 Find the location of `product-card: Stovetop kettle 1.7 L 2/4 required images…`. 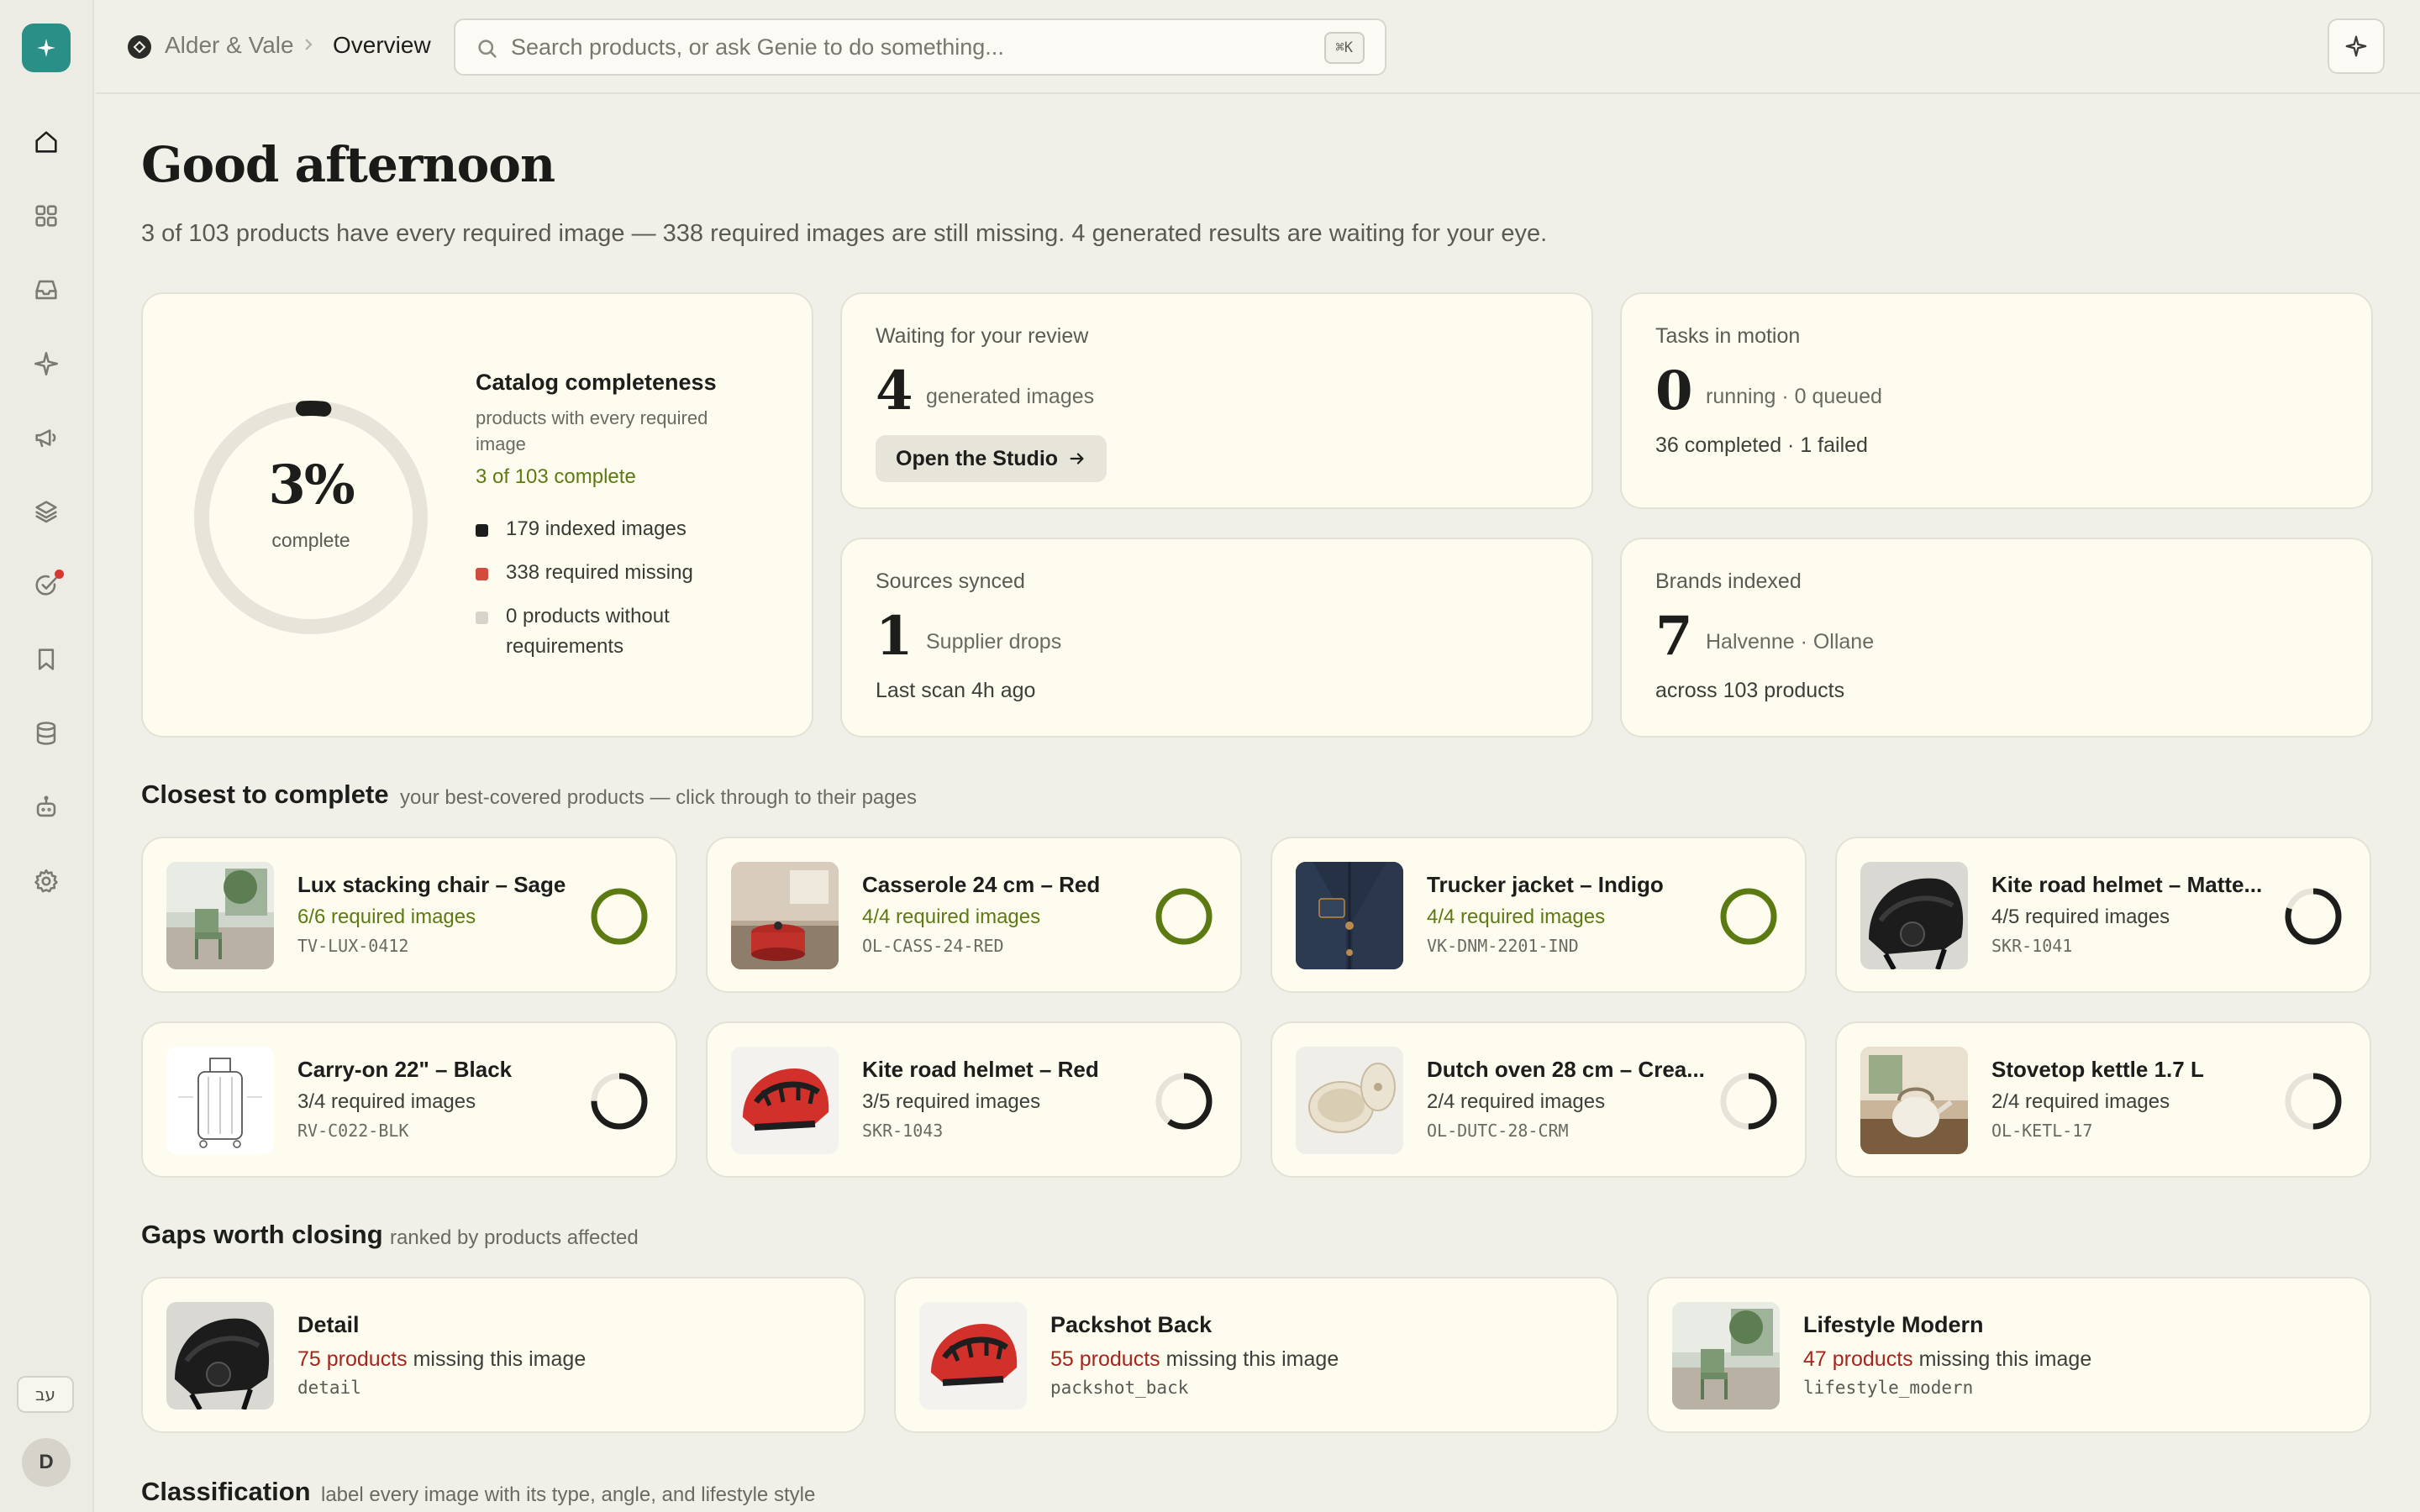

product-card: Stovetop kettle 1.7 L 2/4 required images… is located at coordinates (2103, 1099).